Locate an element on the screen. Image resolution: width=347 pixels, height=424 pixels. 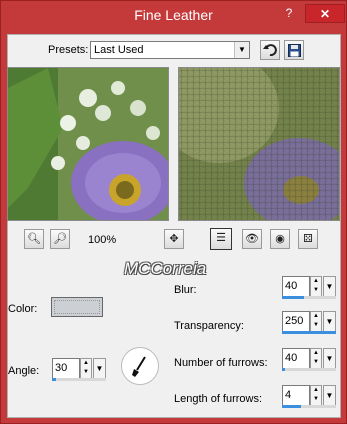
randomize-button: ⚄ is located at coordinates (308, 239).